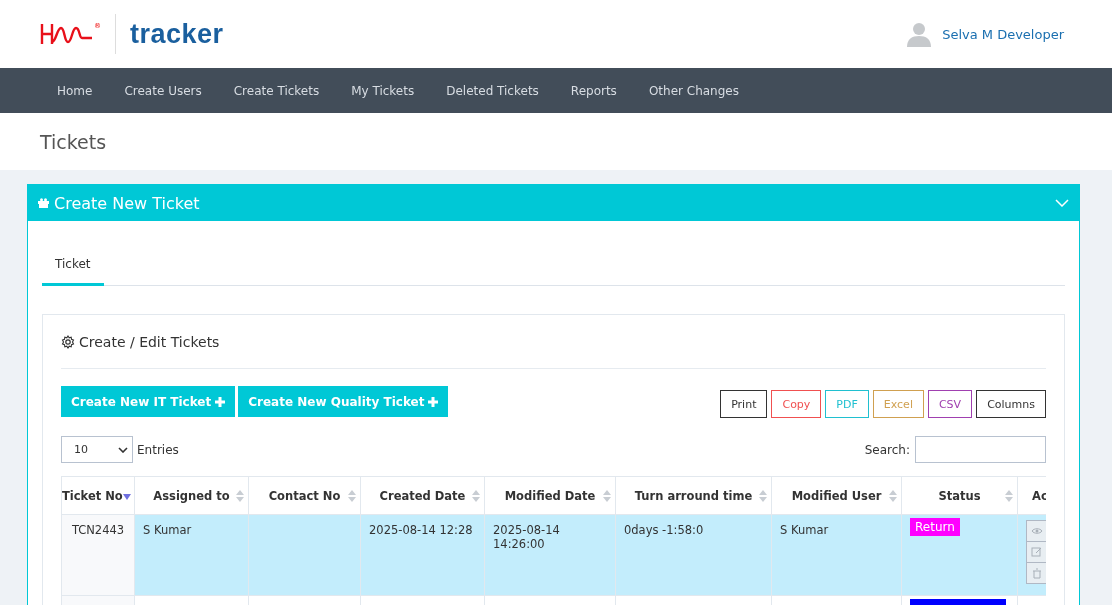  What do you see at coordinates (98, 555) in the screenshot?
I see `table-cell: TCN2443` at bounding box center [98, 555].